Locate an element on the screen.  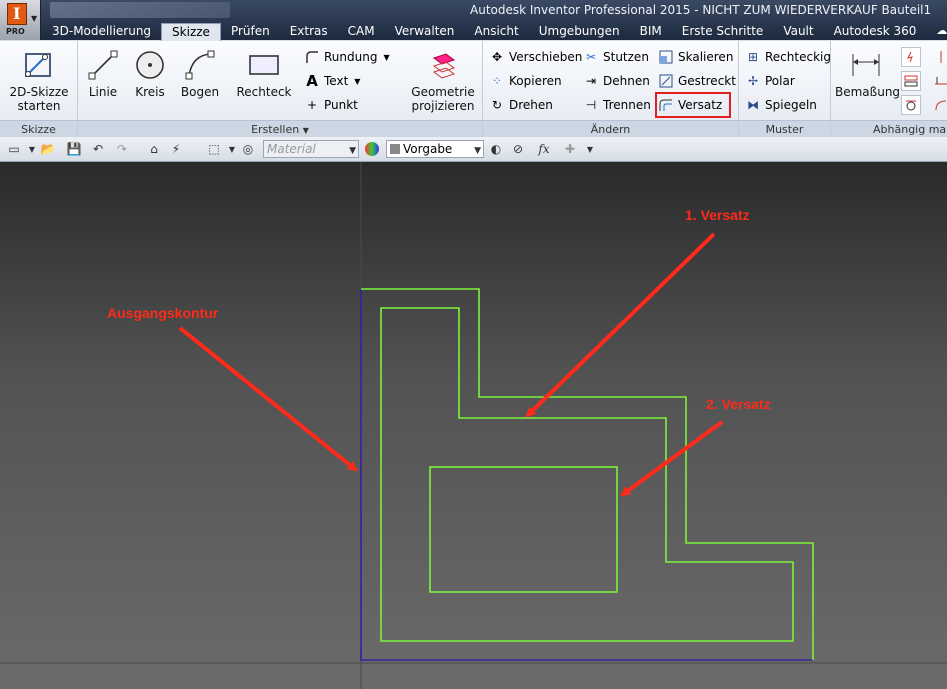
dehnen-button: ⇥ Dehnen is located at coordinates (616, 81).